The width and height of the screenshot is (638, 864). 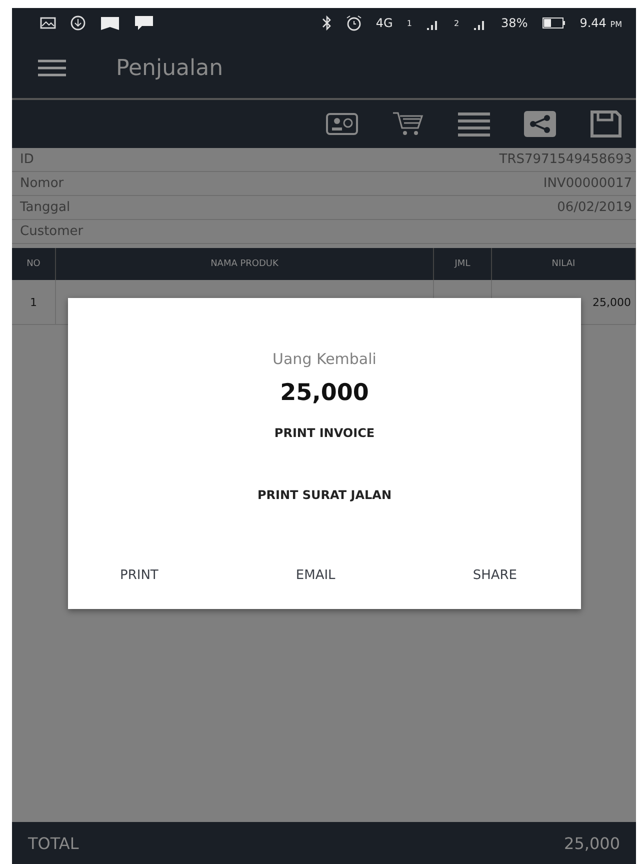 What do you see at coordinates (34, 264) in the screenshot?
I see `column-header: NO` at bounding box center [34, 264].